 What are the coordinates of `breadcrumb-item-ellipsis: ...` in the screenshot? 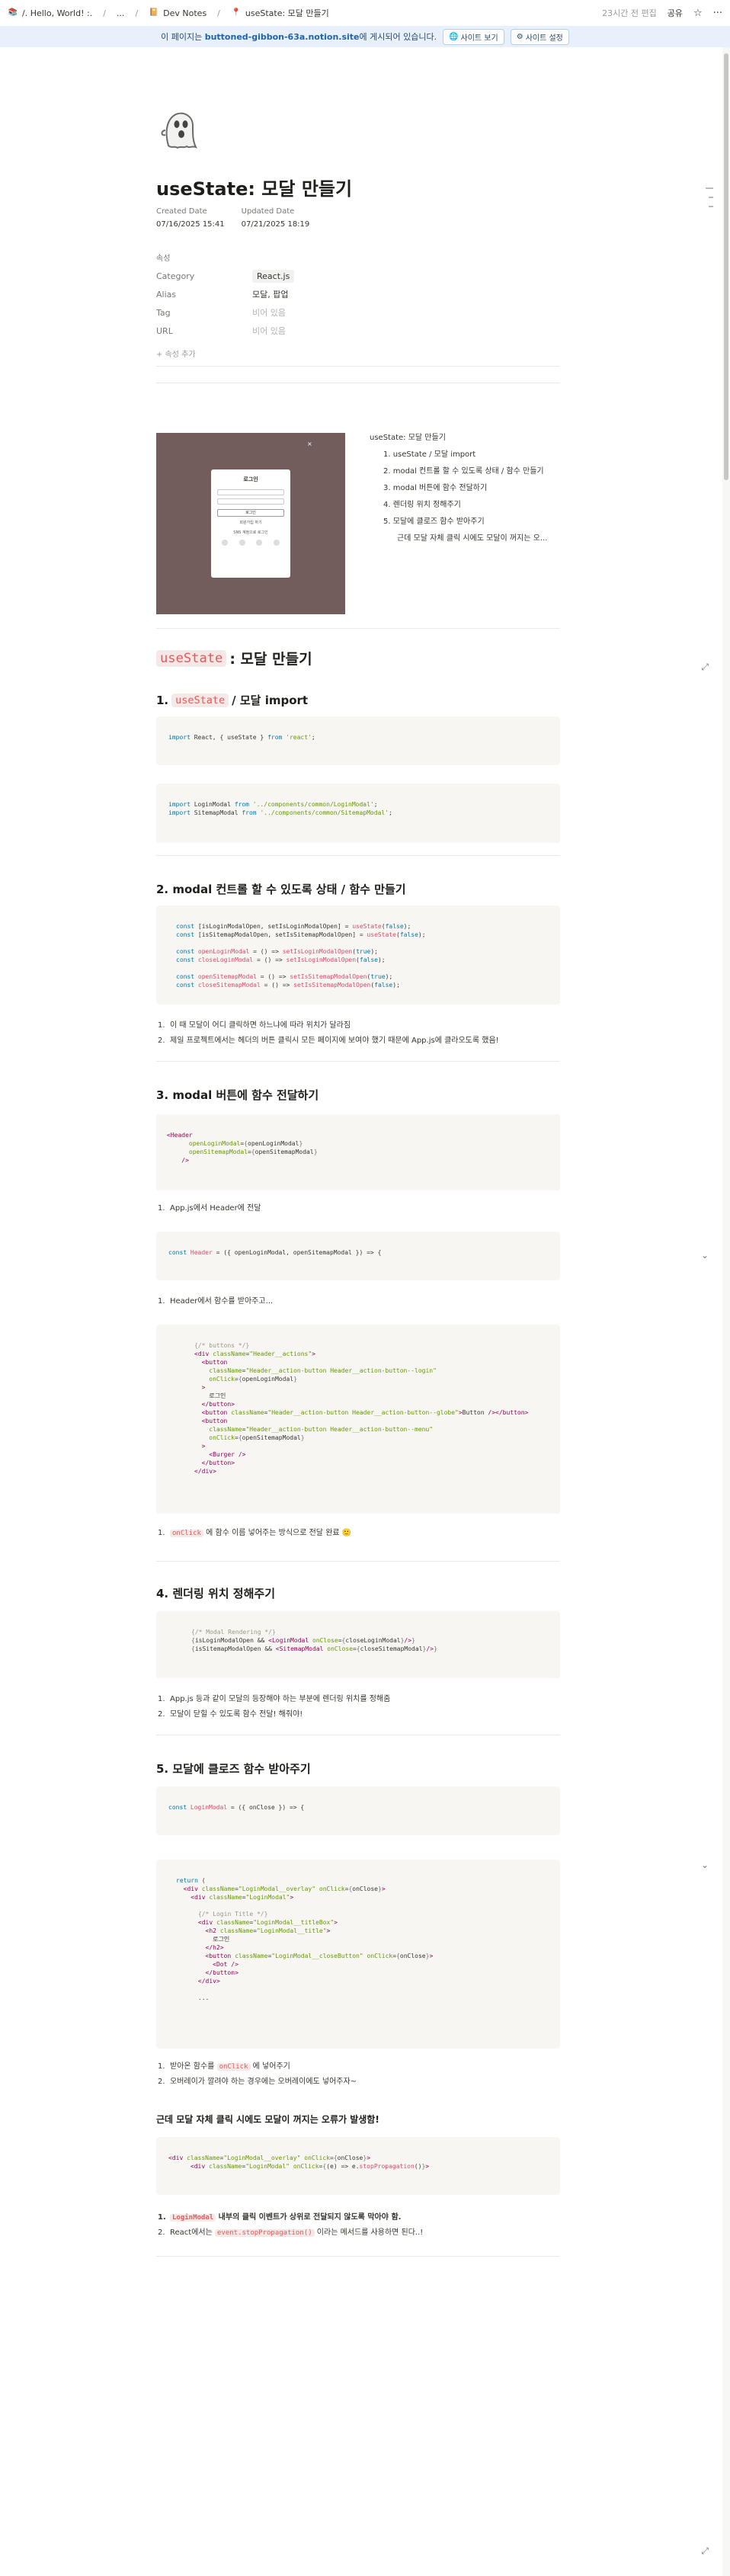 It's located at (121, 13).